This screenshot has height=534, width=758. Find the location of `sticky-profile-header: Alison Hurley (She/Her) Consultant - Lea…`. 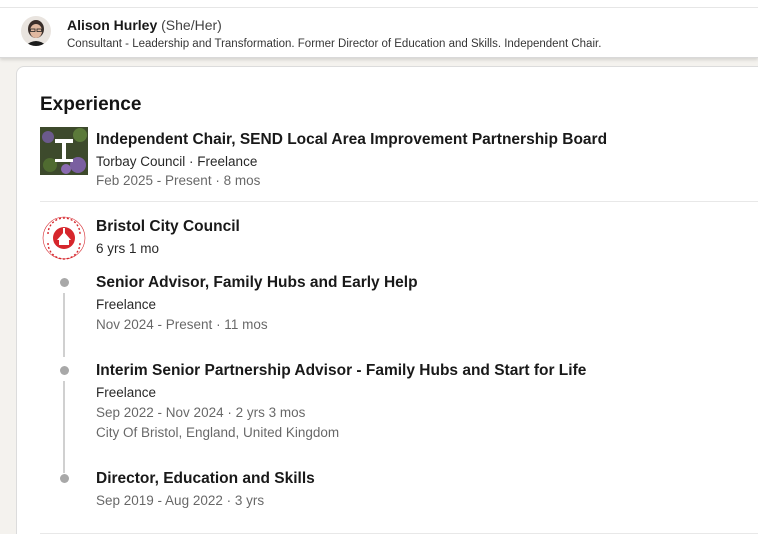

sticky-profile-header: Alison Hurley (She/Her) Consultant - Lea… is located at coordinates (379, 29).